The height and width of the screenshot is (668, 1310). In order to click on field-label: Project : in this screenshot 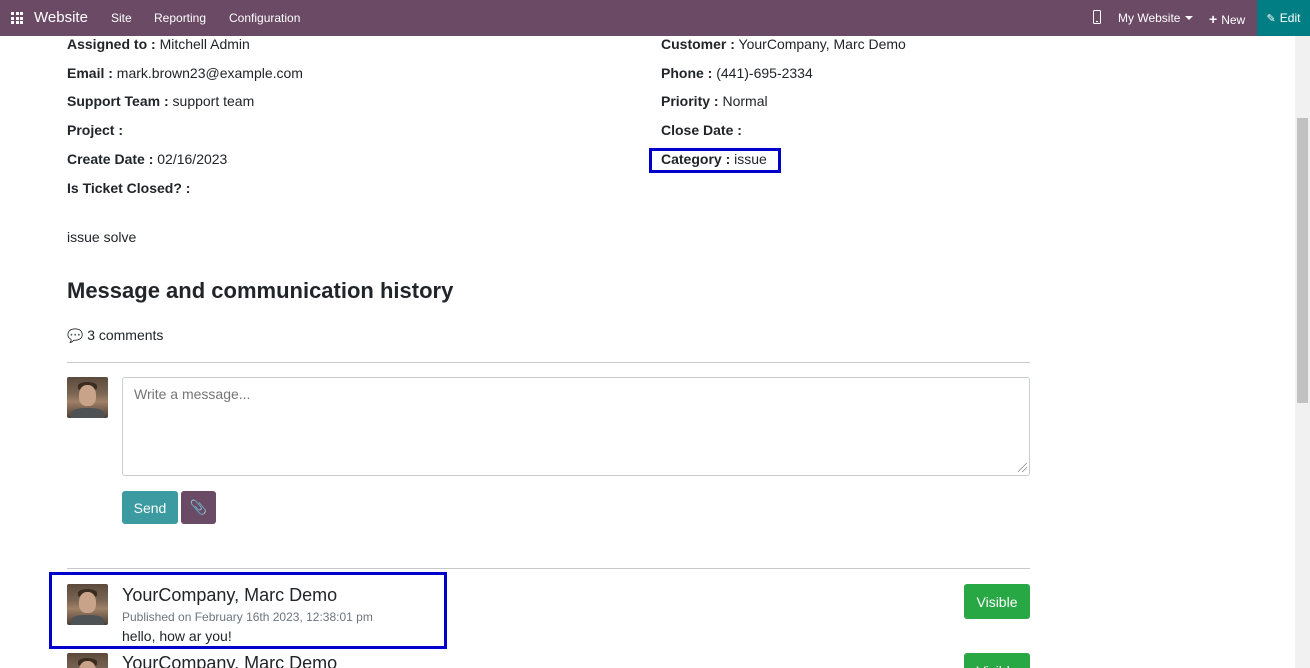, I will do `click(95, 130)`.